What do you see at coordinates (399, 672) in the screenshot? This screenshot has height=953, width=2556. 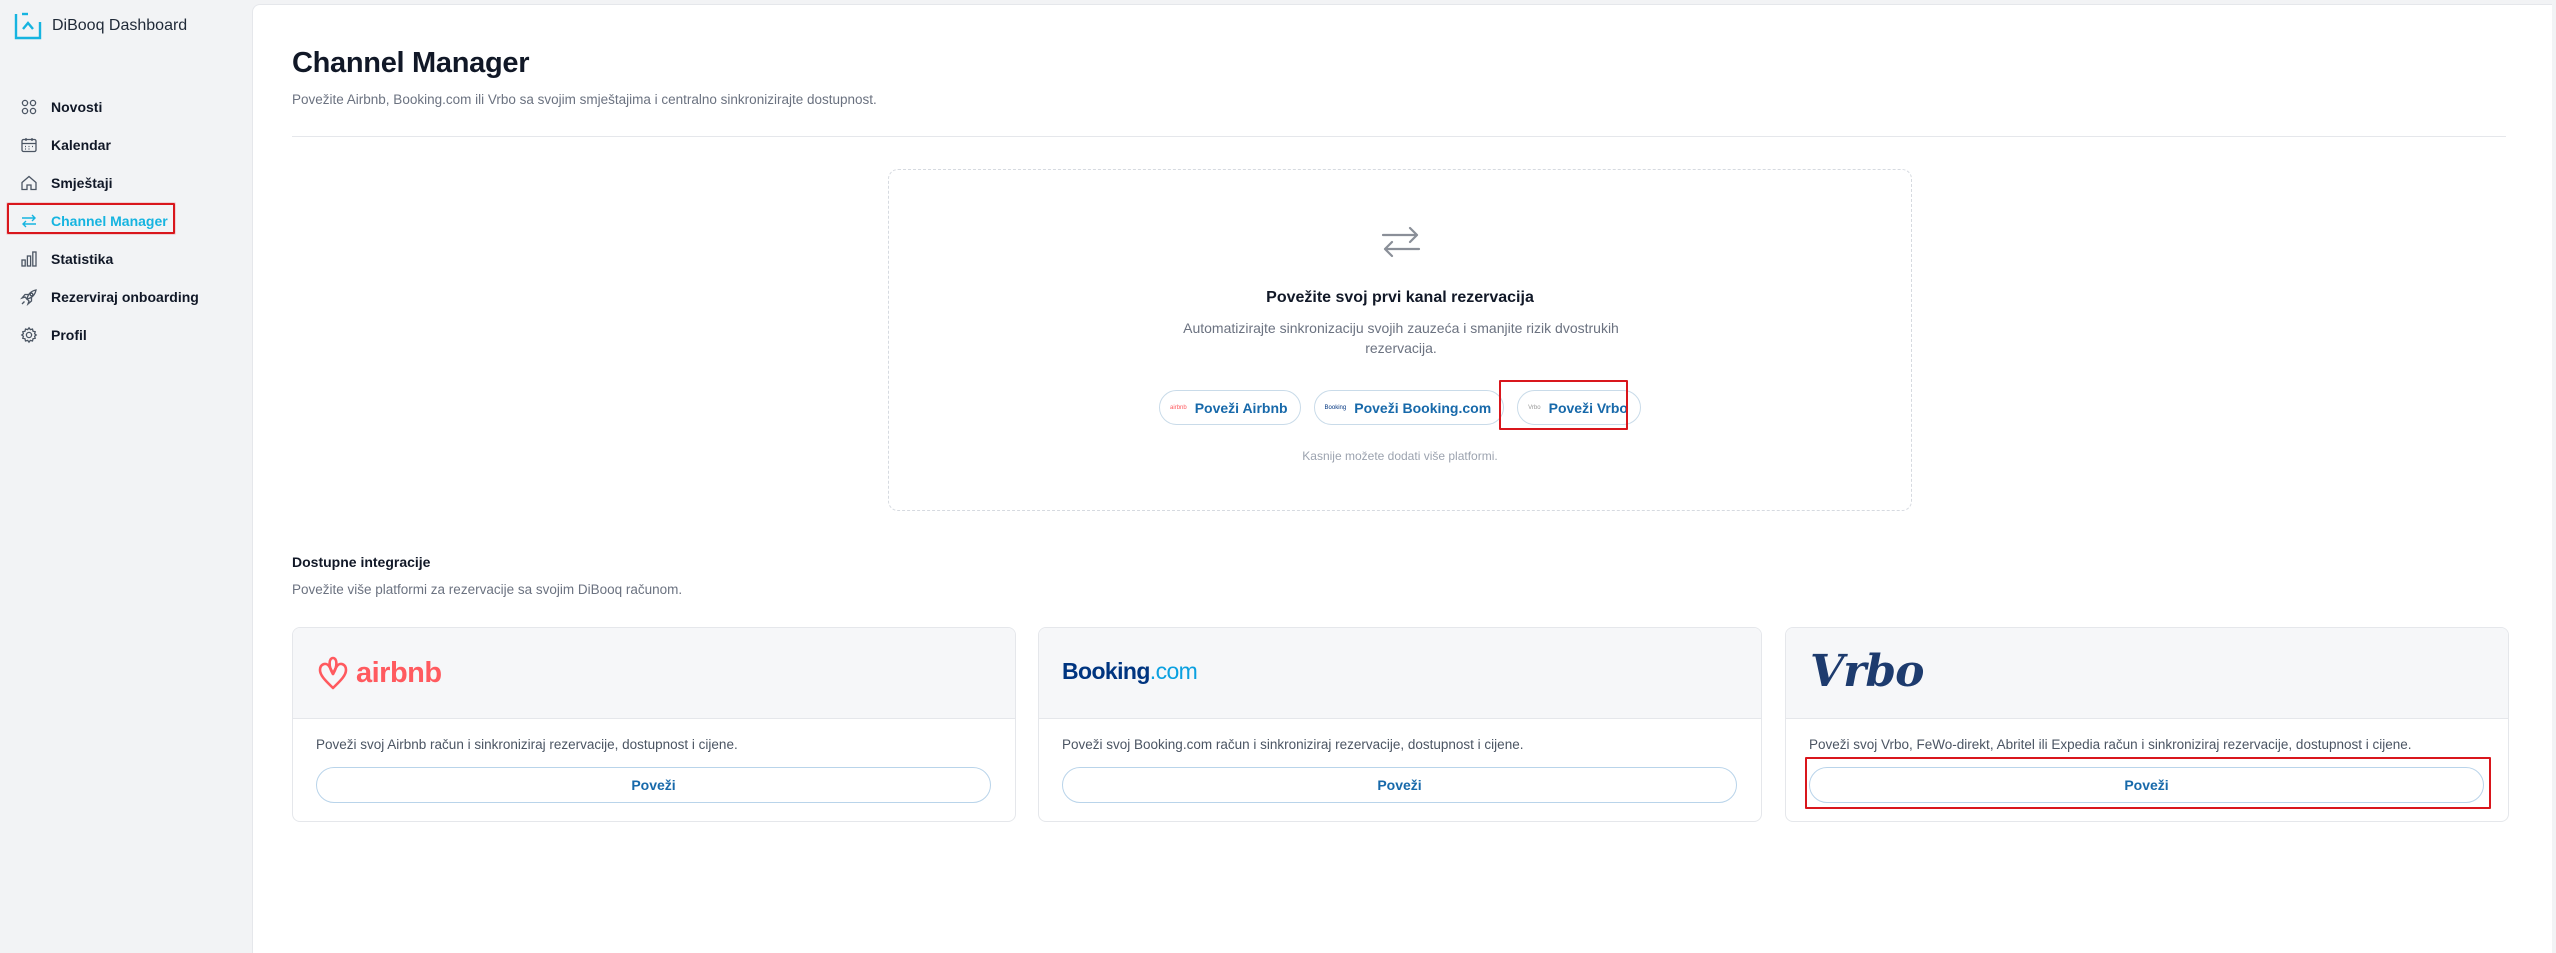 I see `airbnb-wordmark: airbnb` at bounding box center [399, 672].